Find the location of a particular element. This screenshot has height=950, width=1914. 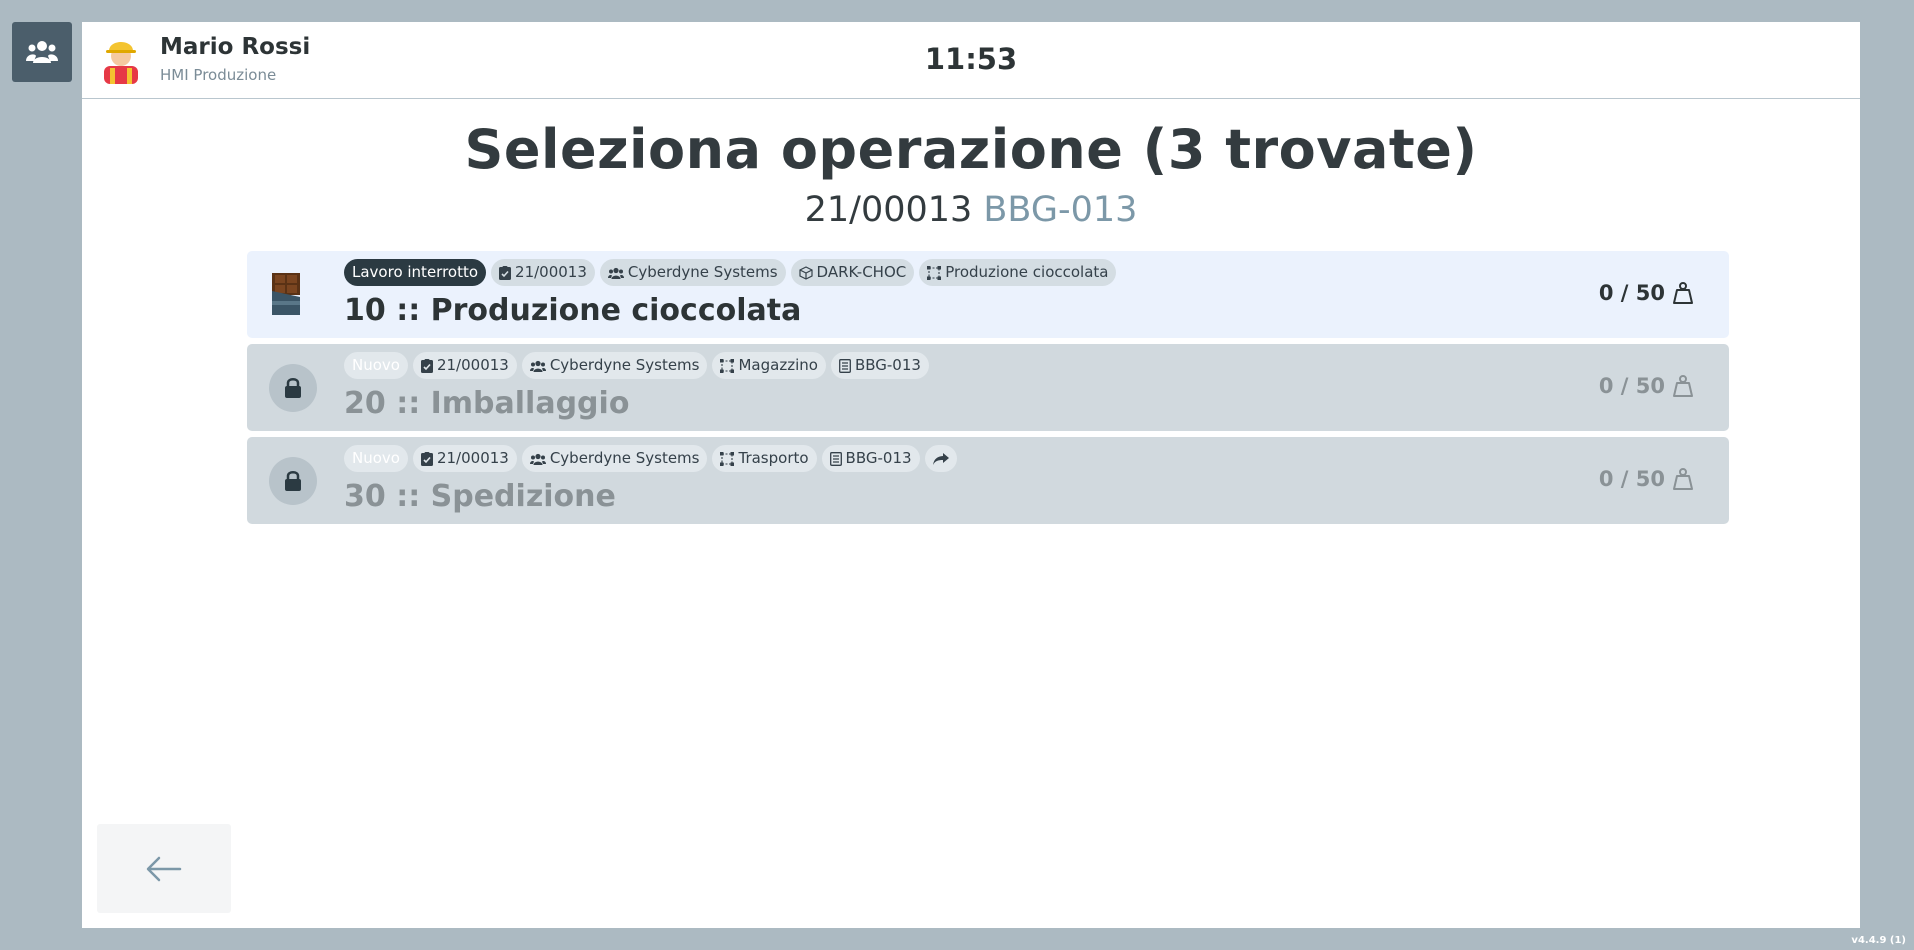

article-badge: DARK-CHOC is located at coordinates (852, 272).